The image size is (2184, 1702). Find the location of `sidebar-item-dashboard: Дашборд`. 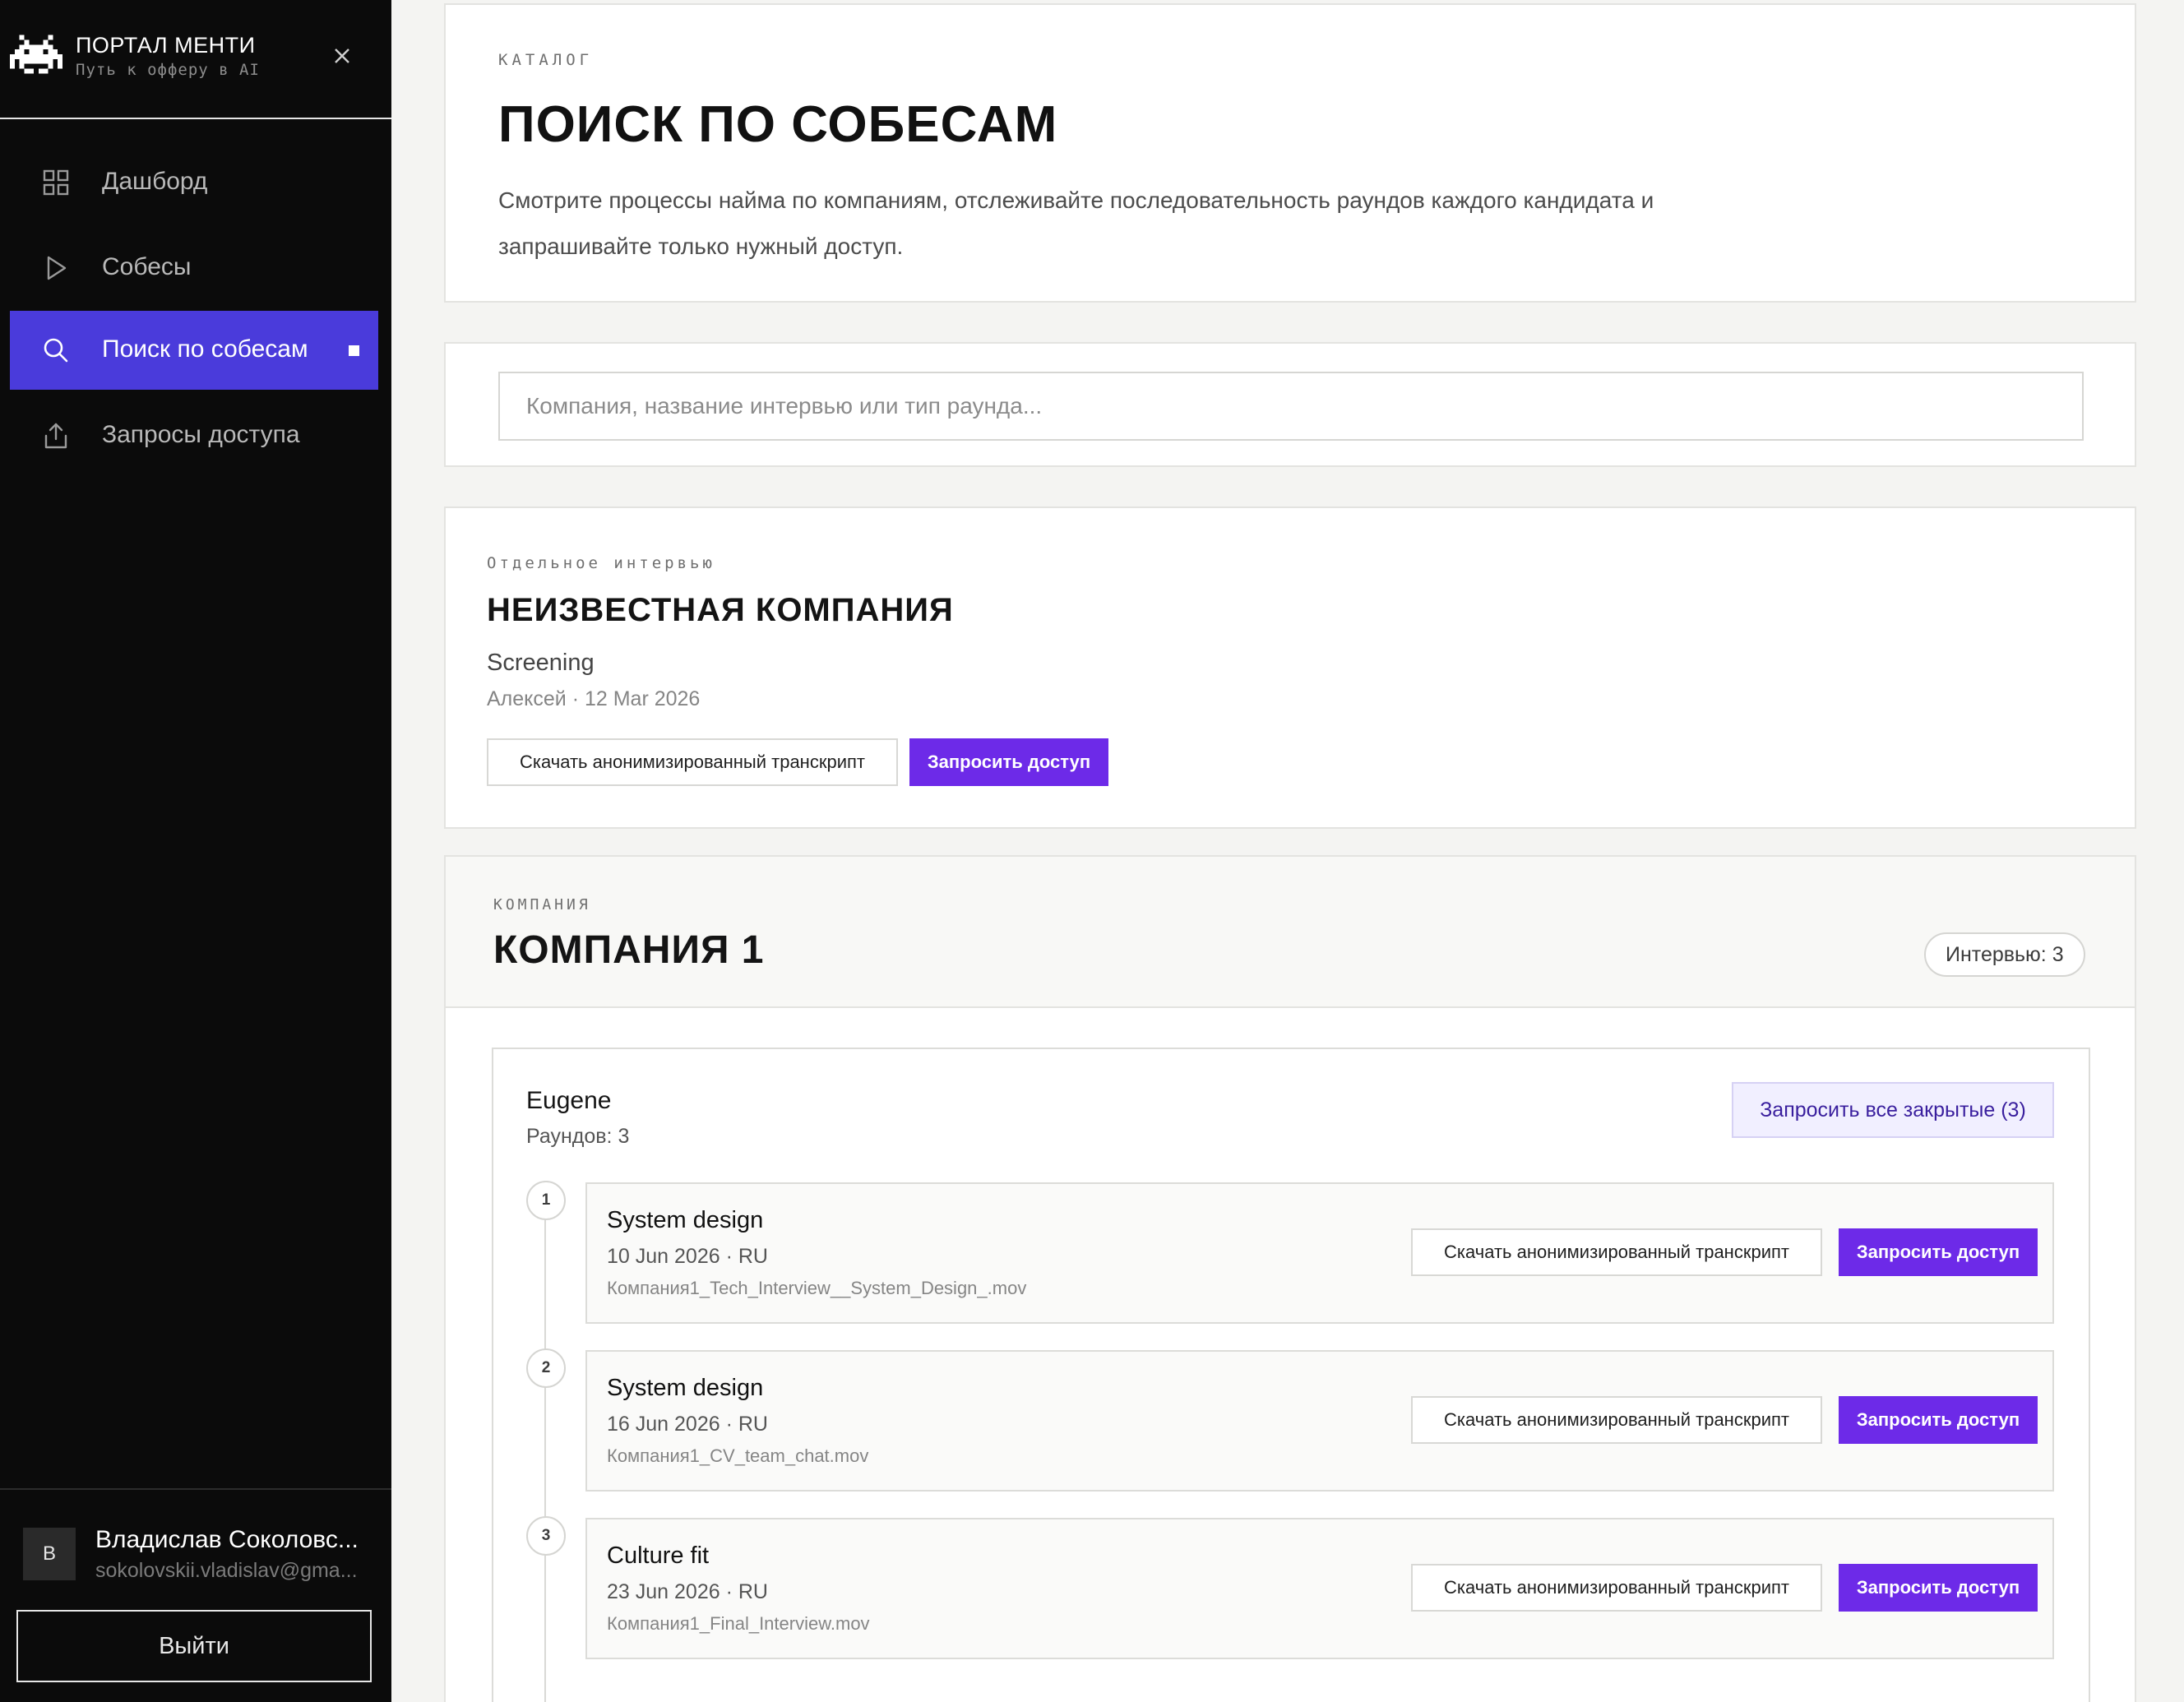

sidebar-item-dashboard: Дашборд is located at coordinates (194, 182).